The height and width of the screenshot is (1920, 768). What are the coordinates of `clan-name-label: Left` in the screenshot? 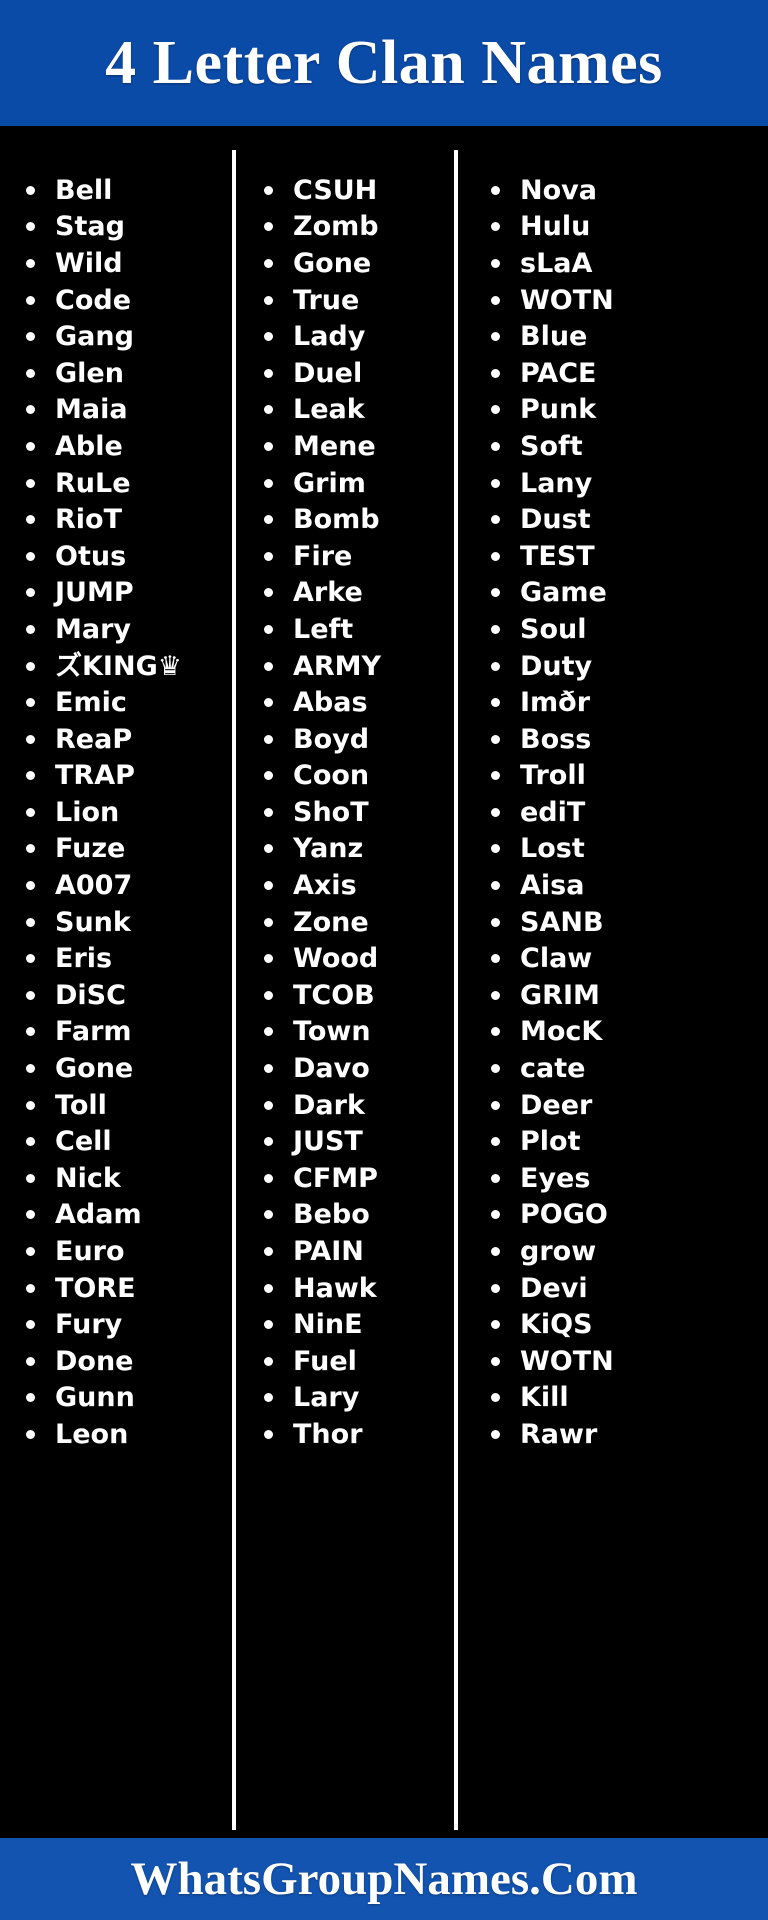 It's located at (323, 629).